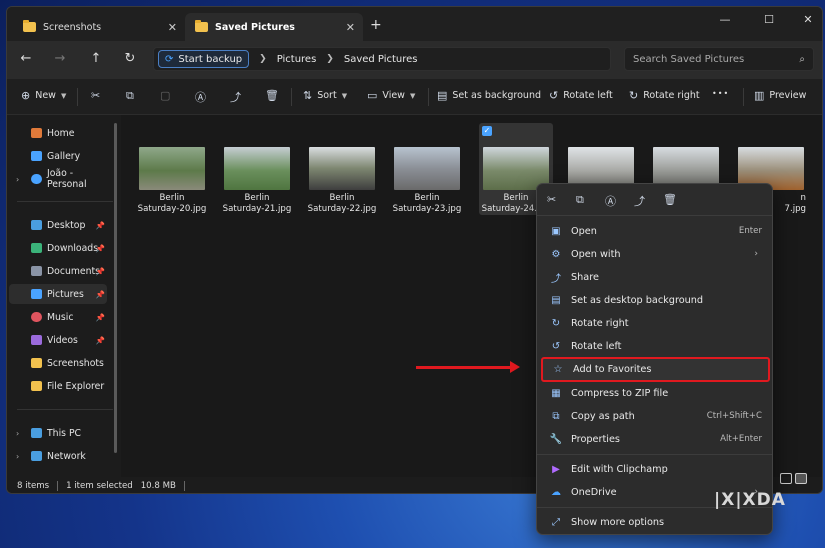  I want to click on menu-item-rotate-left: ↺ Rotate left, so click(655, 346).